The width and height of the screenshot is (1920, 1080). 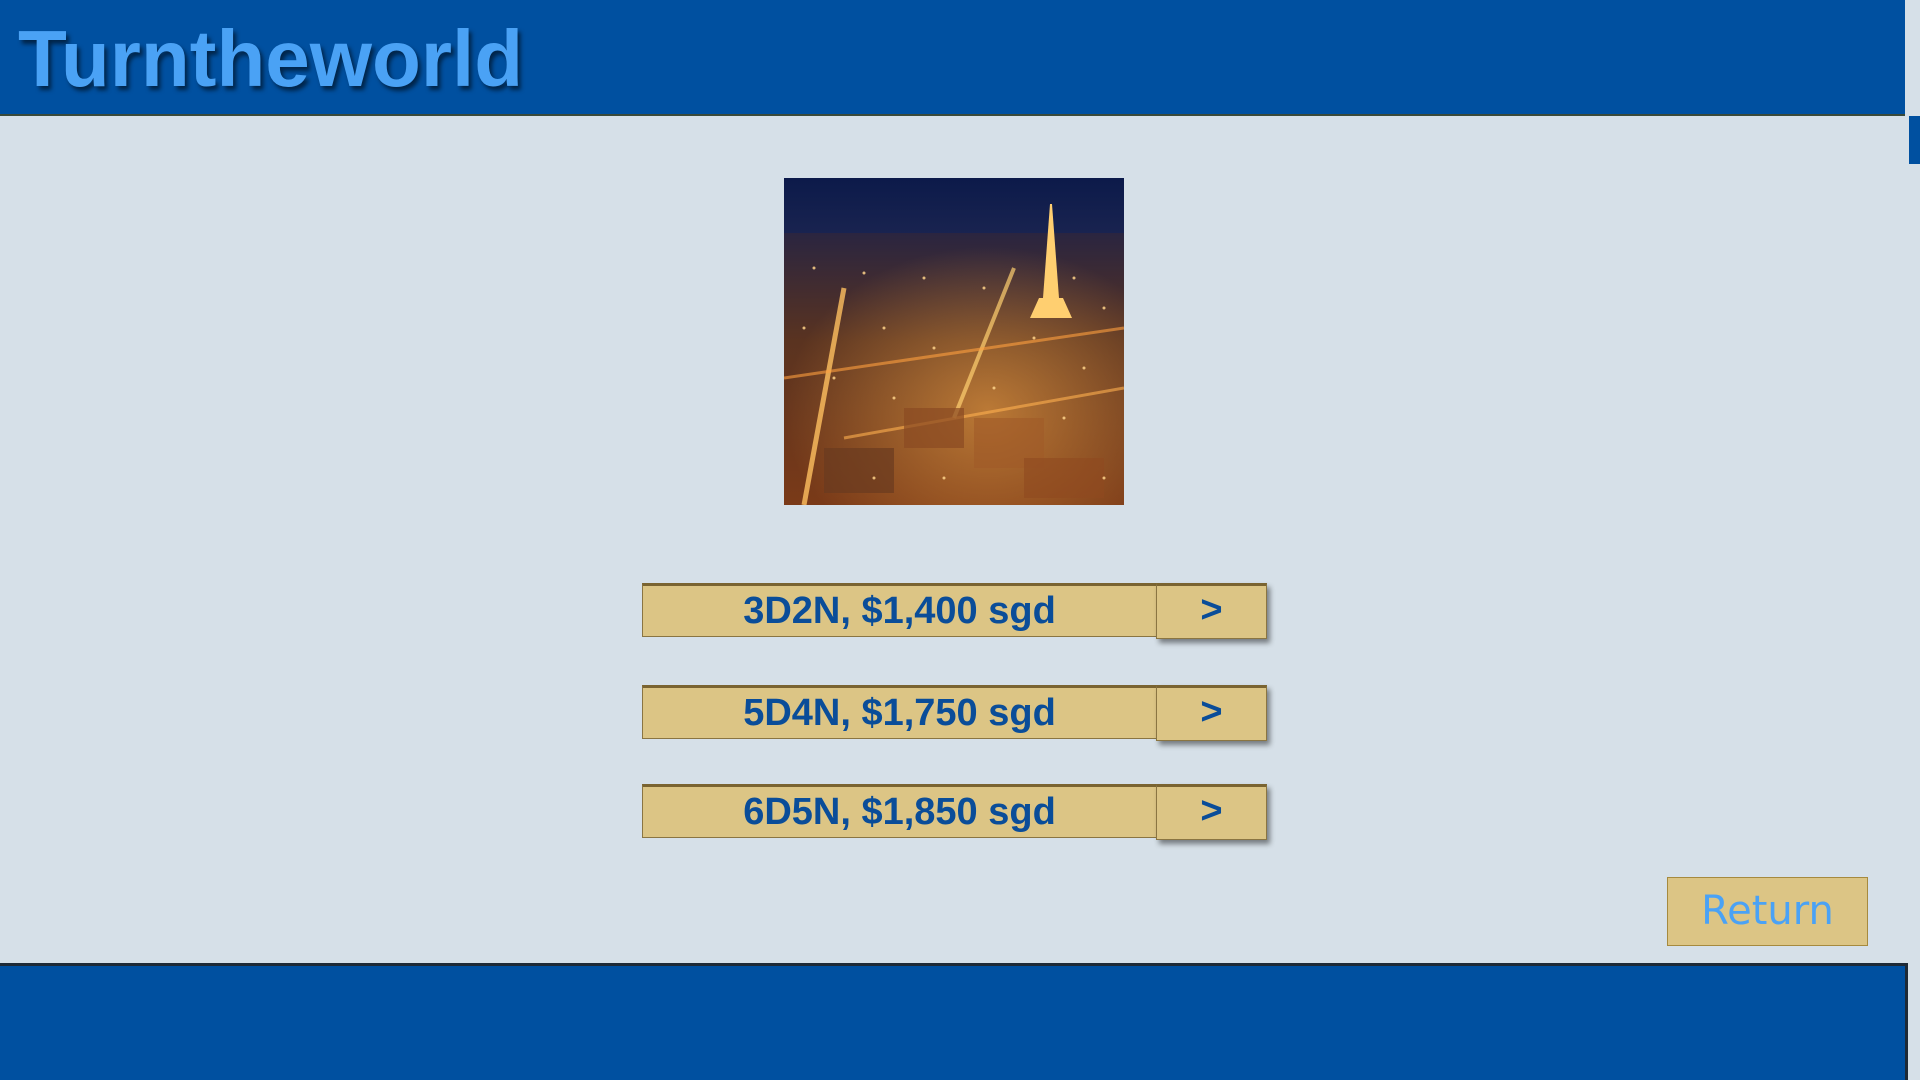 I want to click on destination-photo, so click(x=954, y=341).